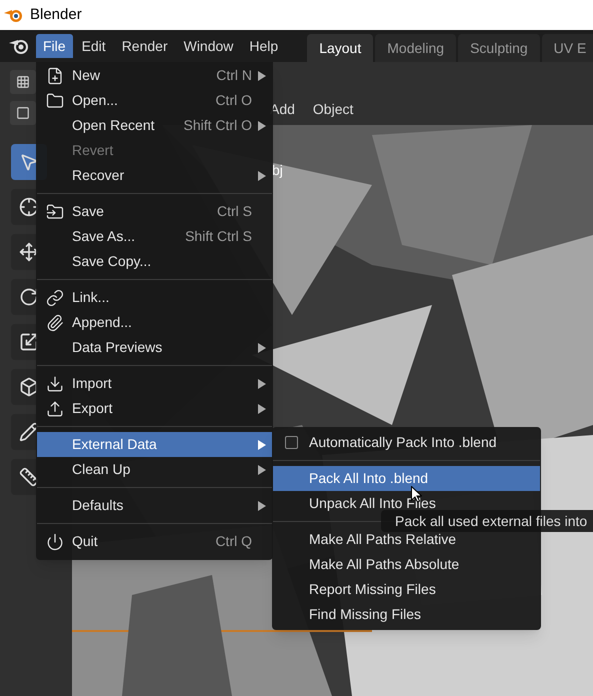 This screenshot has height=696, width=593. I want to click on save-icon, so click(55, 211).